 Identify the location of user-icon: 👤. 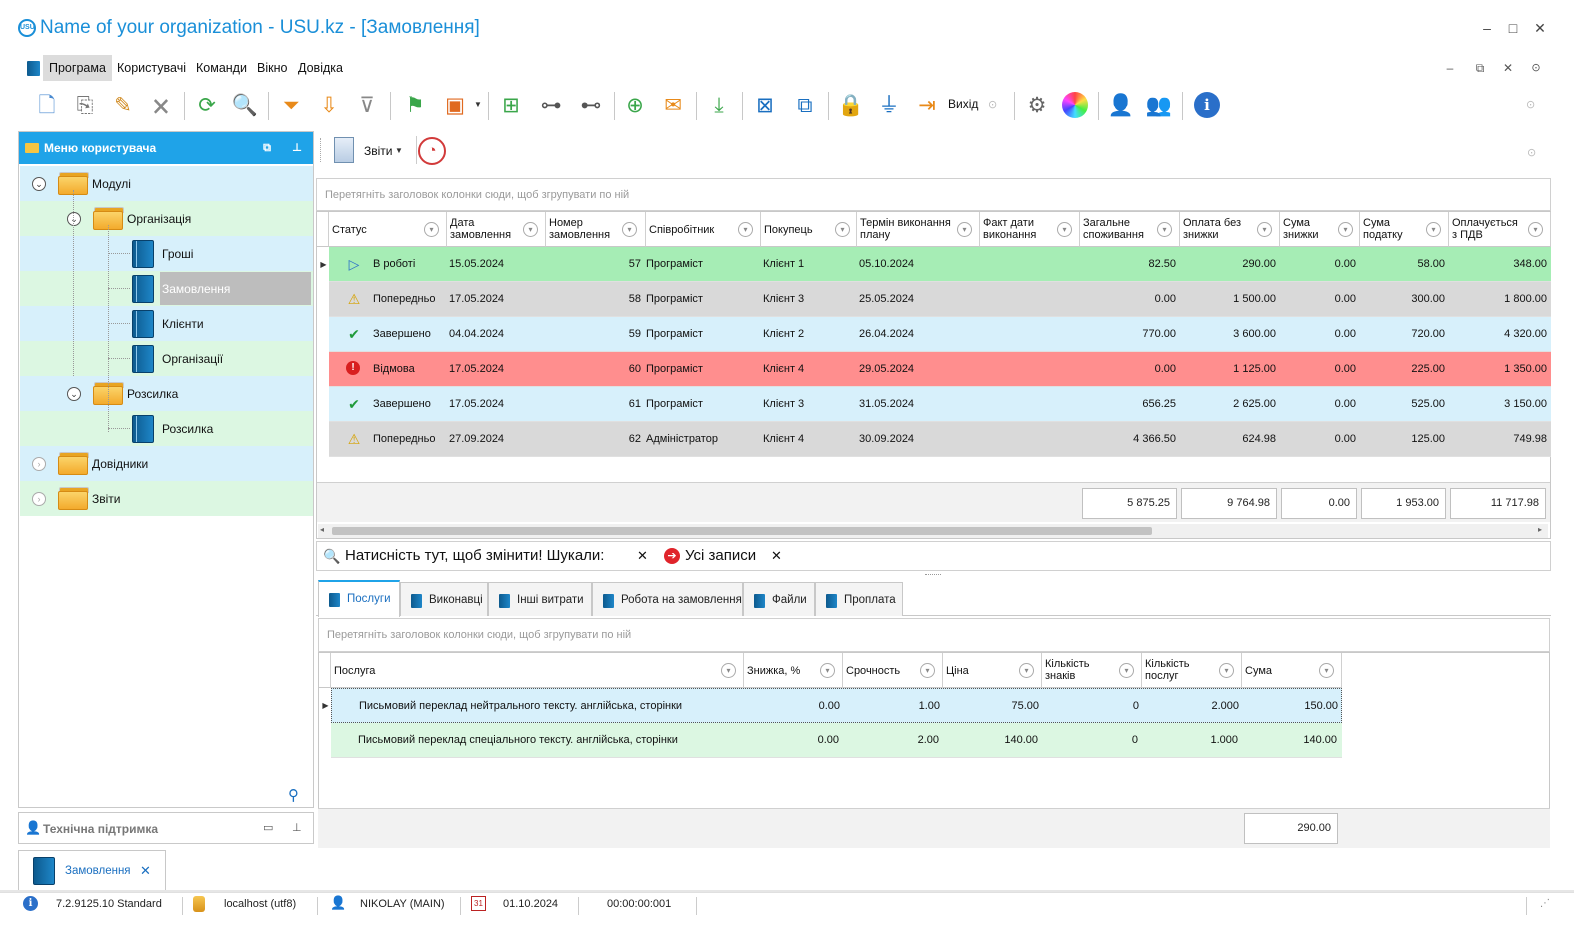
(1121, 105).